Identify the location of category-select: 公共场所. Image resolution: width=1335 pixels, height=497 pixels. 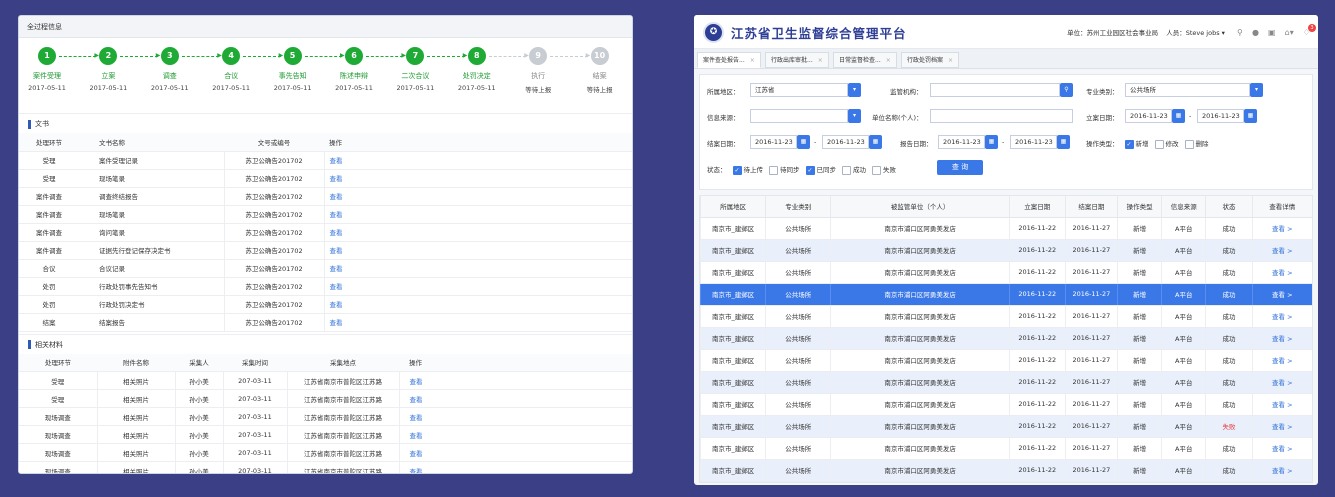
(1187, 90).